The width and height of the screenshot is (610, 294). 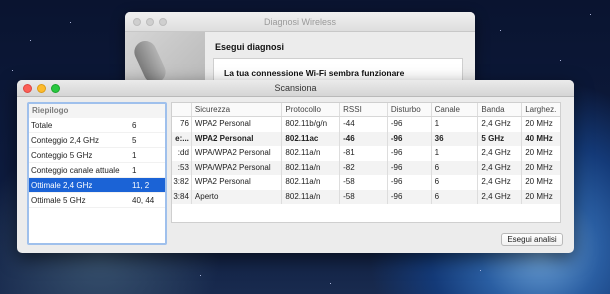 I want to click on window-titlebar: Diagnosi Wireless, so click(x=300, y=22).